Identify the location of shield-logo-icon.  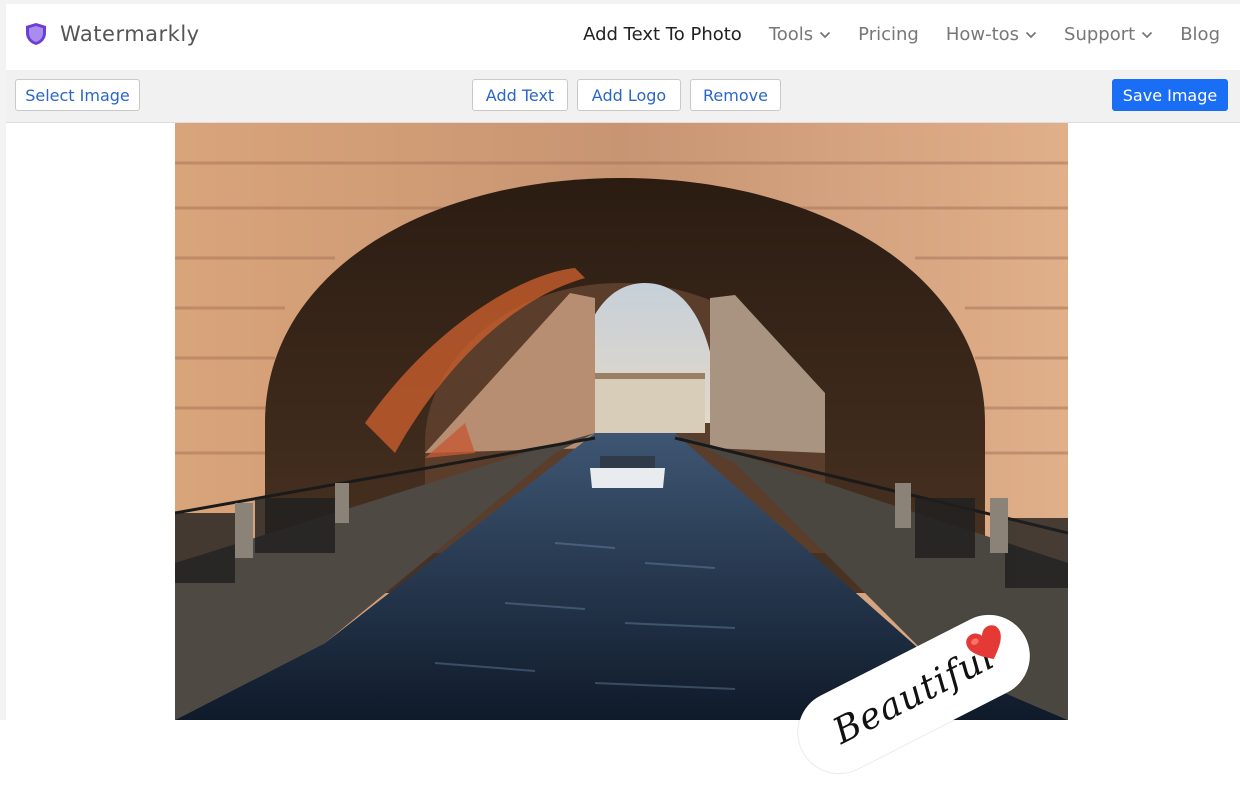
(36, 34).